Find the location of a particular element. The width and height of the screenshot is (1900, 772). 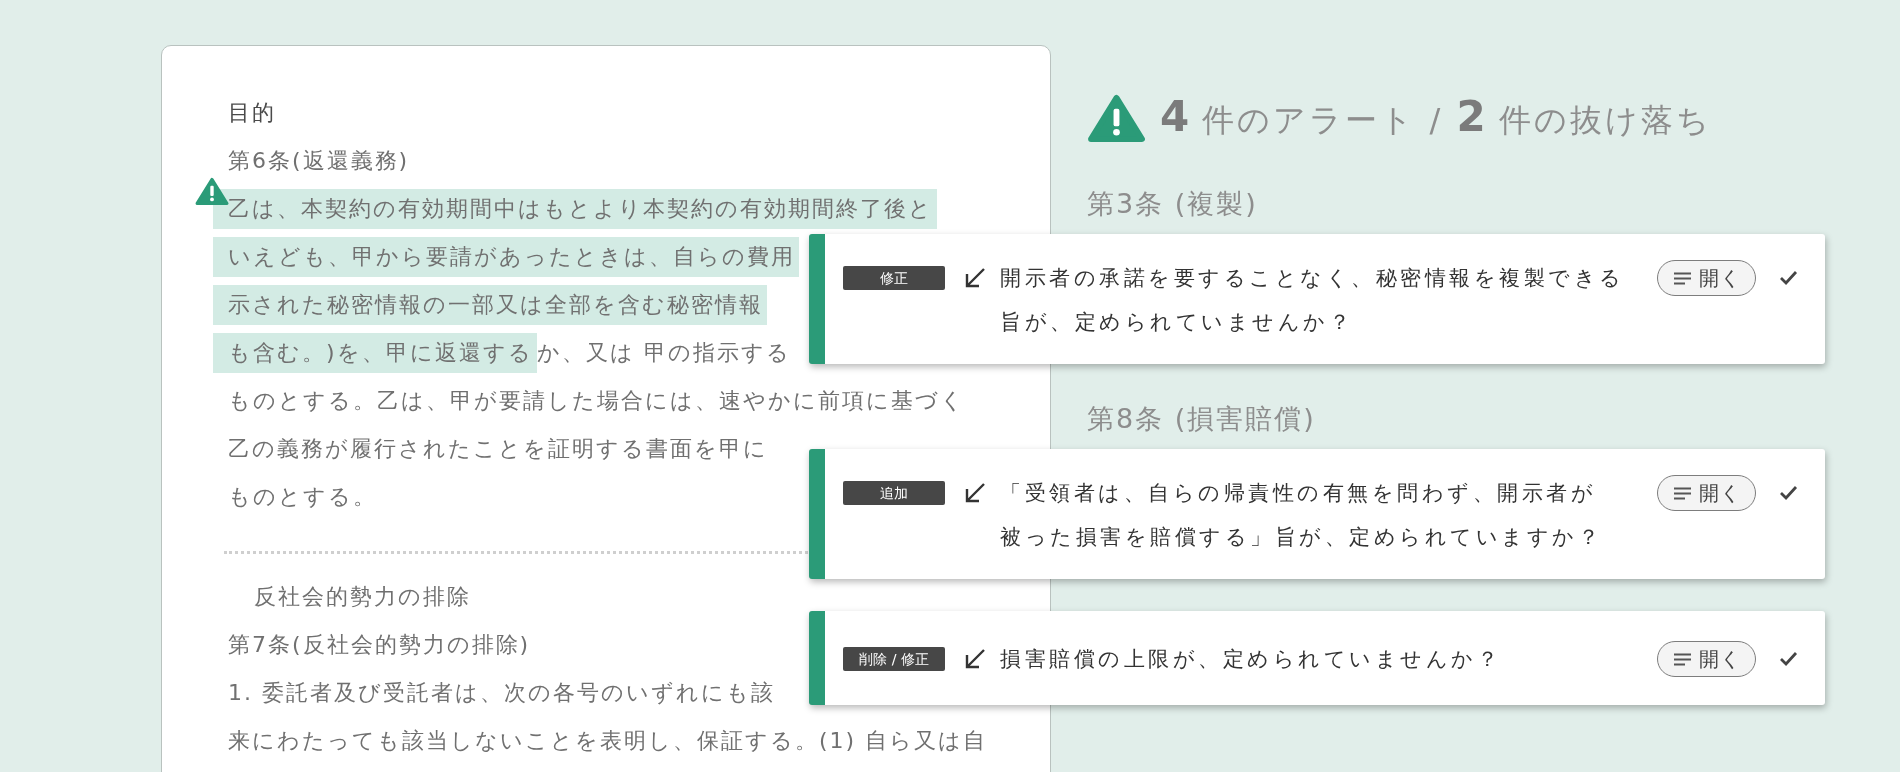

alert-message: 開示者の承諾を要することなく、秘密情報を複製できる旨が、定められていませんか？ is located at coordinates (1313, 300).